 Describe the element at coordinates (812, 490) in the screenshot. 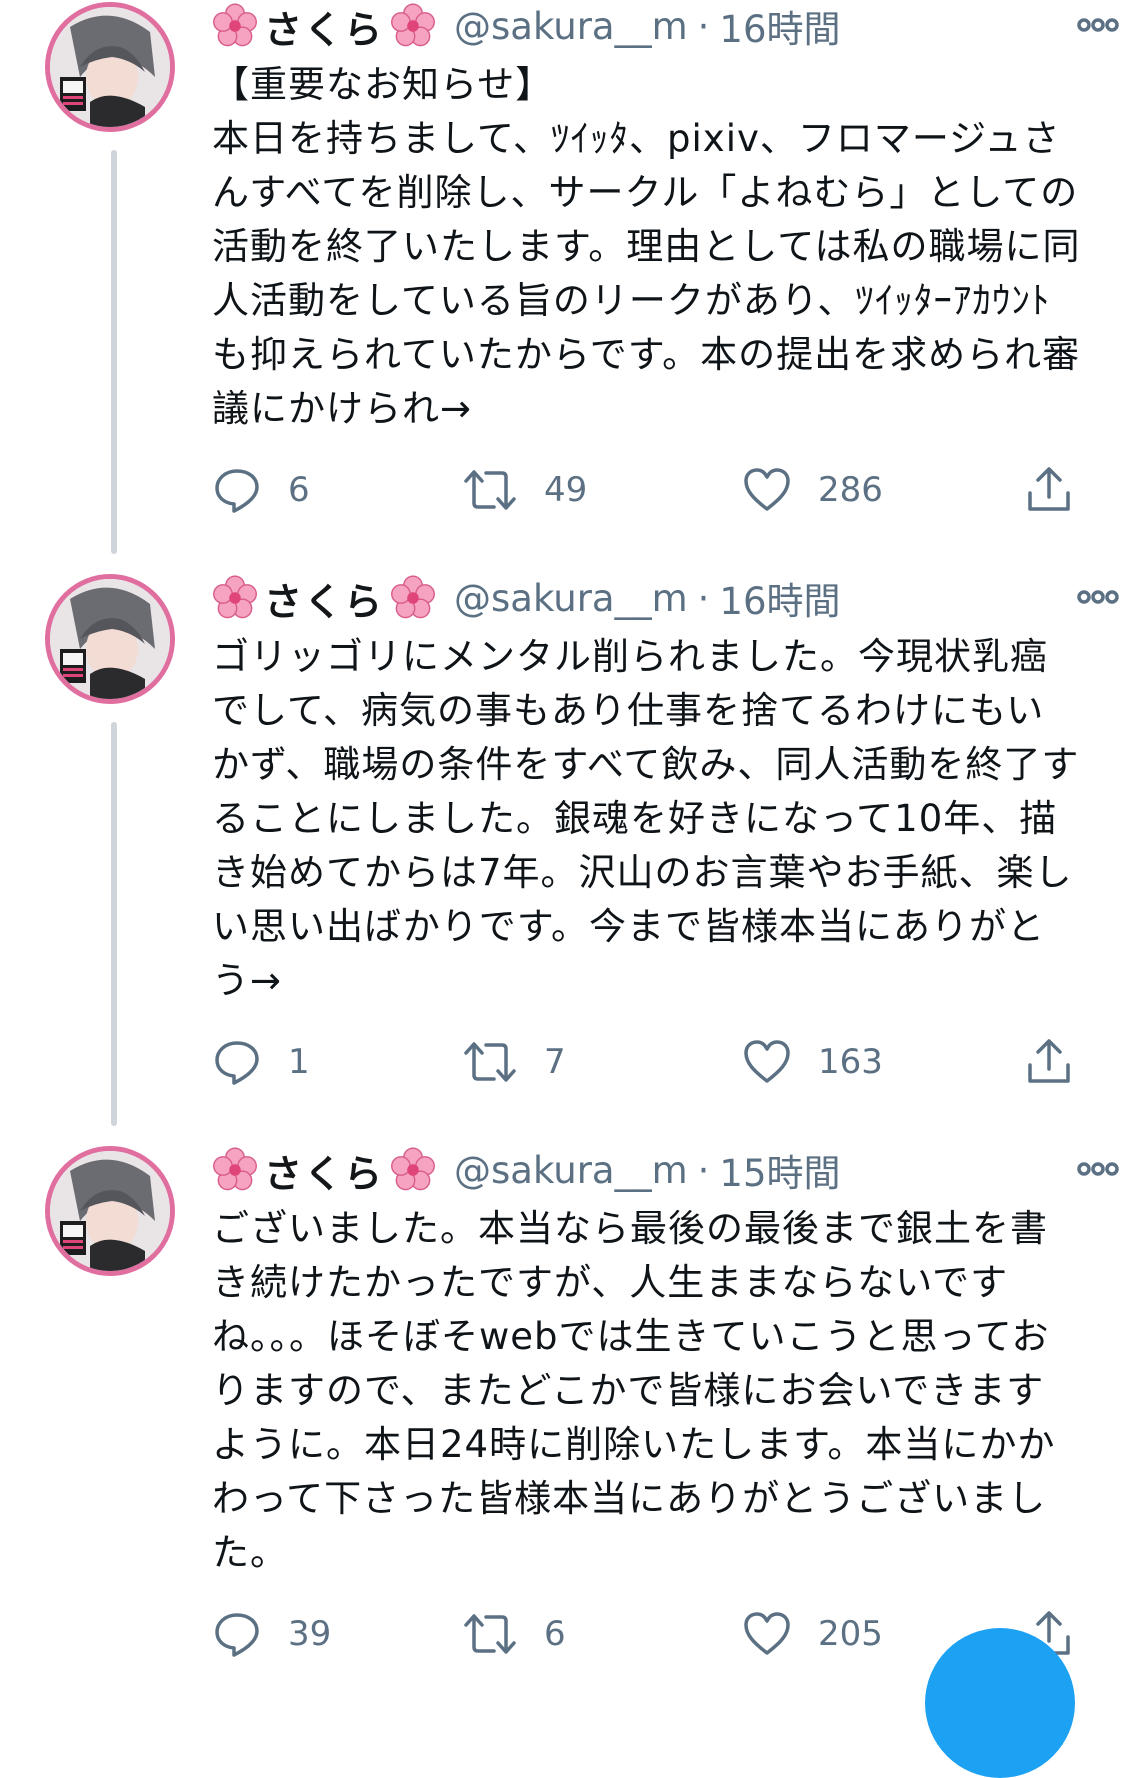

I see `like-button: 286` at that location.